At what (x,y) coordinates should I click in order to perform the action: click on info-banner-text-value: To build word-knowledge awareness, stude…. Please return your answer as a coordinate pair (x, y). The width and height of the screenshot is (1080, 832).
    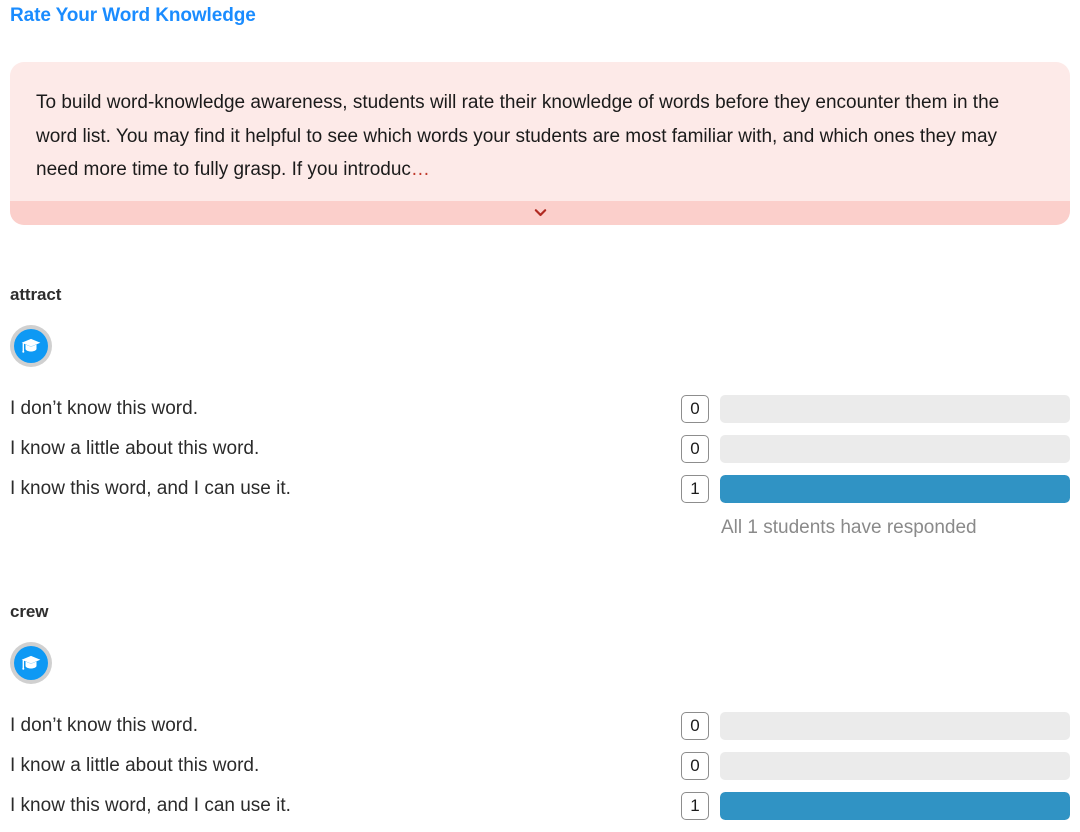
    Looking at the image, I should click on (518, 136).